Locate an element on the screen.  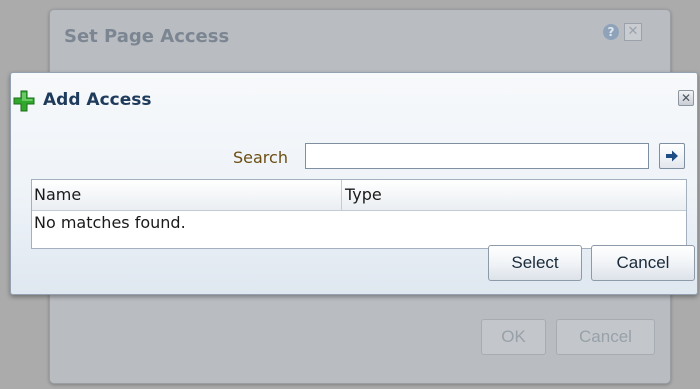
help-icon: ? is located at coordinates (611, 32).